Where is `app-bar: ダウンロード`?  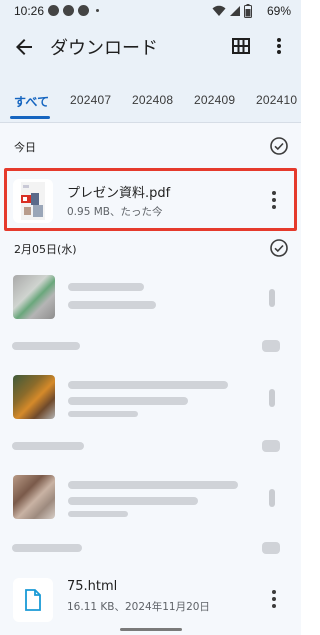 app-bar: ダウンロード is located at coordinates (150, 47).